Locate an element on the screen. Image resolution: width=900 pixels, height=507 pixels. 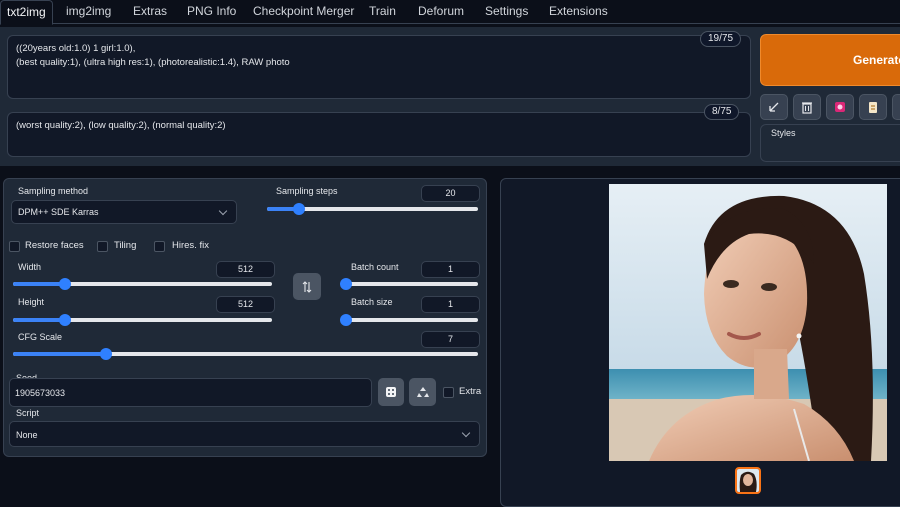
gallery-thumbnail is located at coordinates (748, 480).